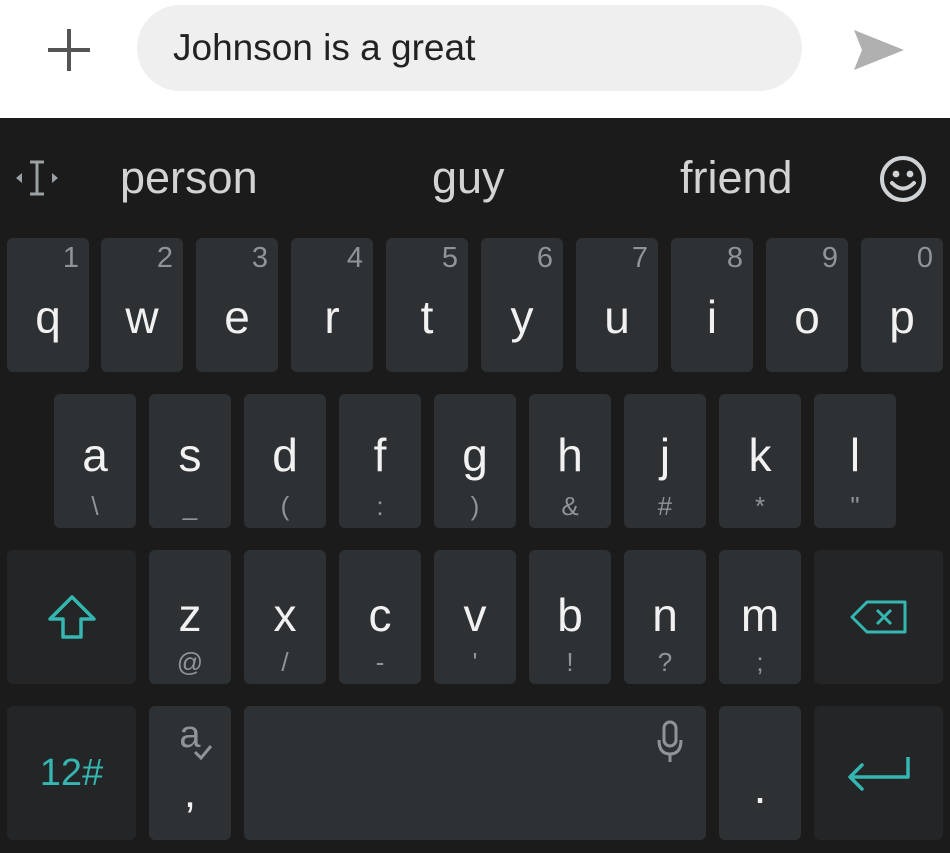  I want to click on key-v: v ', so click(475, 617).